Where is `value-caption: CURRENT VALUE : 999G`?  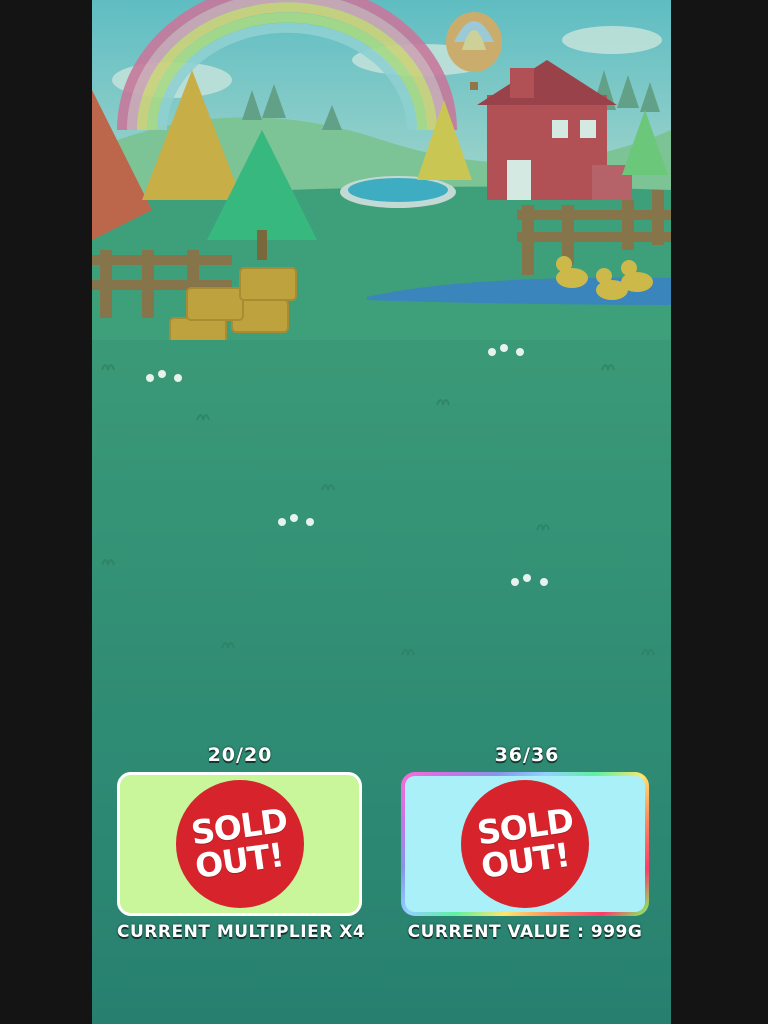 value-caption: CURRENT VALUE : 999G is located at coordinates (525, 932).